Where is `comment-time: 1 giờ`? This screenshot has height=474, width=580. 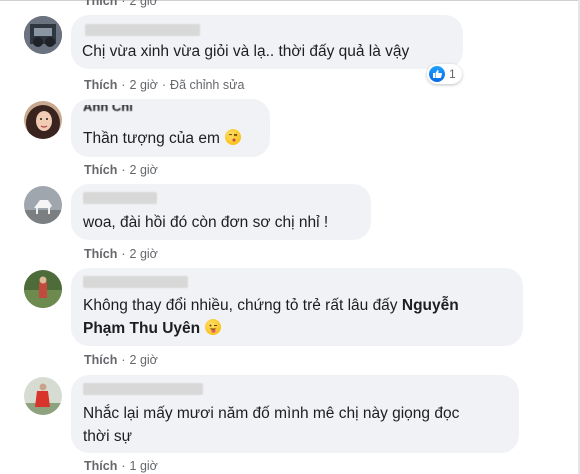
comment-time: 1 giờ is located at coordinates (144, 466).